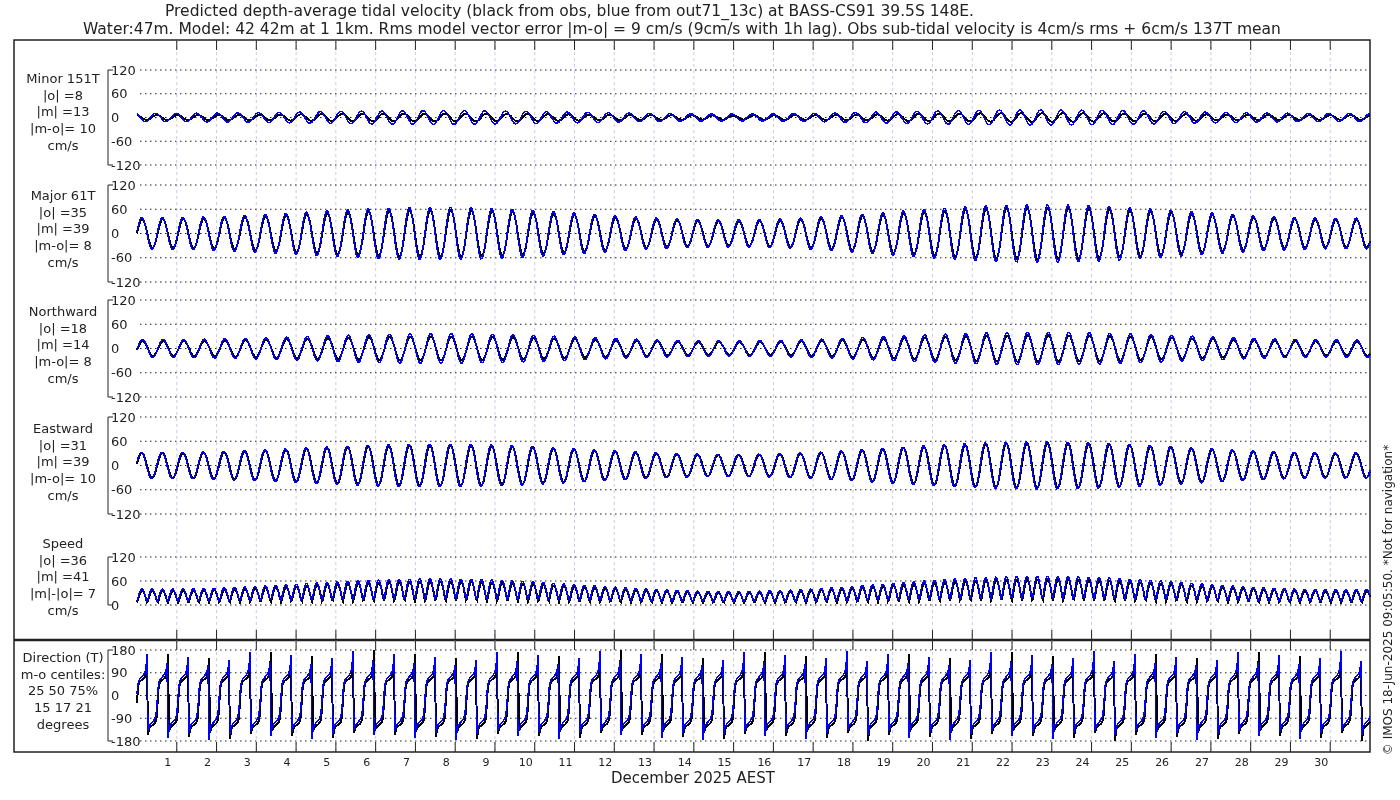 The height and width of the screenshot is (800, 1400). What do you see at coordinates (63, 708) in the screenshot?
I see `panel-label: 15 17 21` at bounding box center [63, 708].